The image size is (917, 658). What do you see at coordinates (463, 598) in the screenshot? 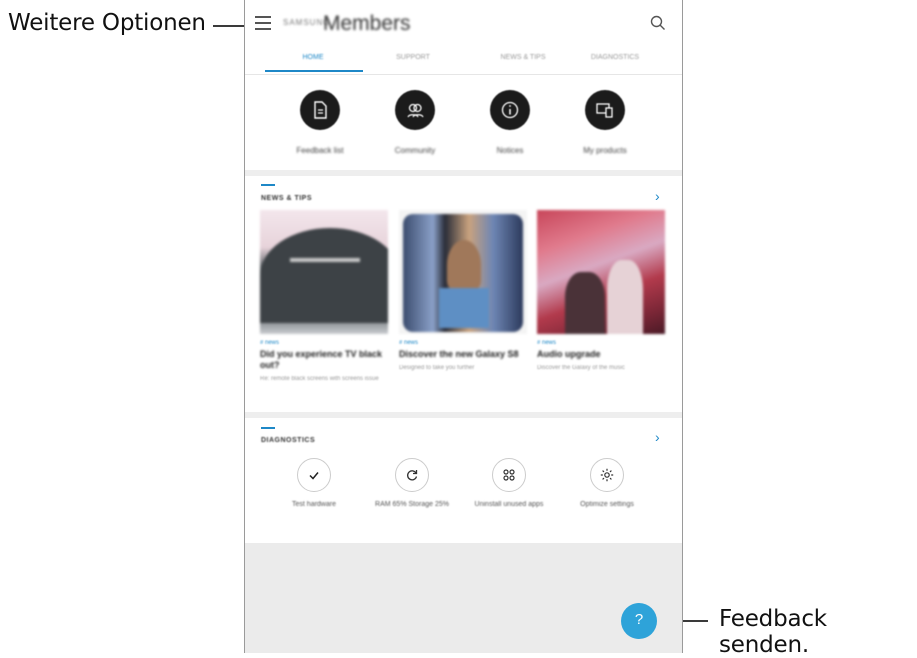
I see `empty-content-area` at bounding box center [463, 598].